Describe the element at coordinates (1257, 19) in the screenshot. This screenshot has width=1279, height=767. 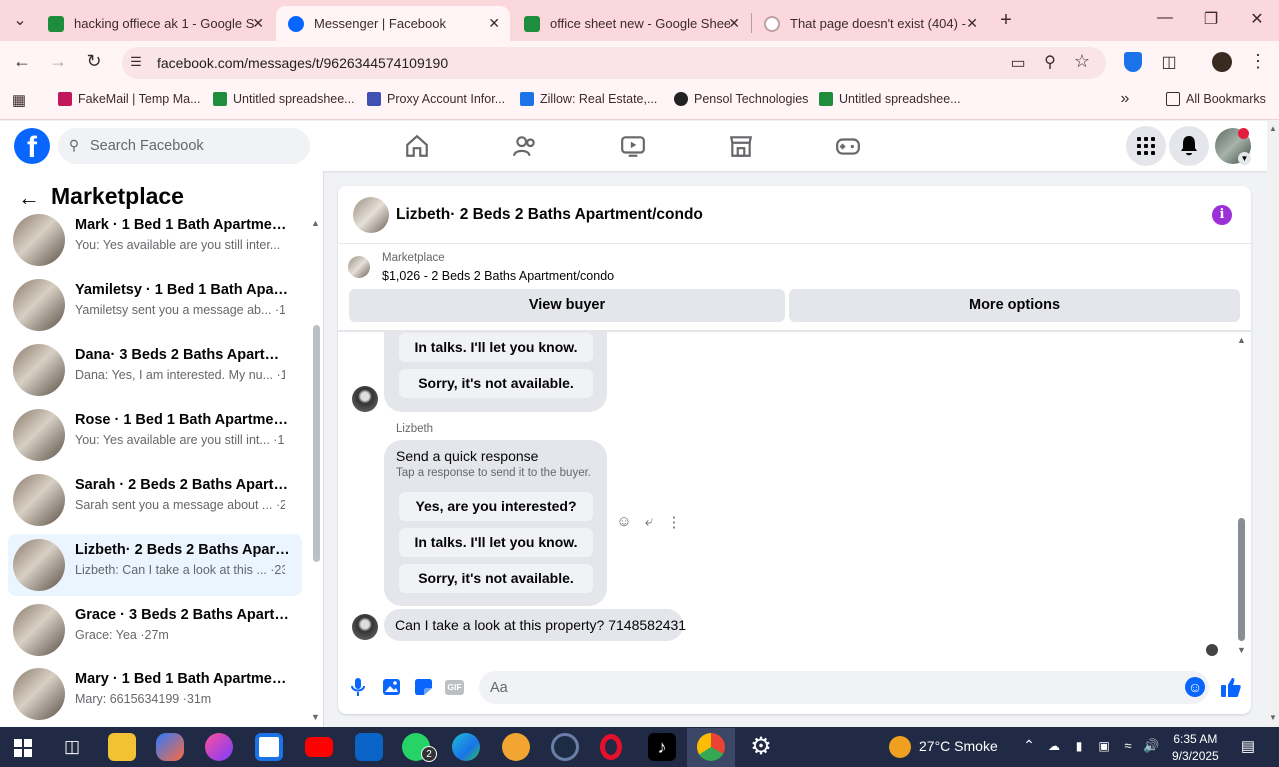
I see `window-close-icon: ✕` at that location.